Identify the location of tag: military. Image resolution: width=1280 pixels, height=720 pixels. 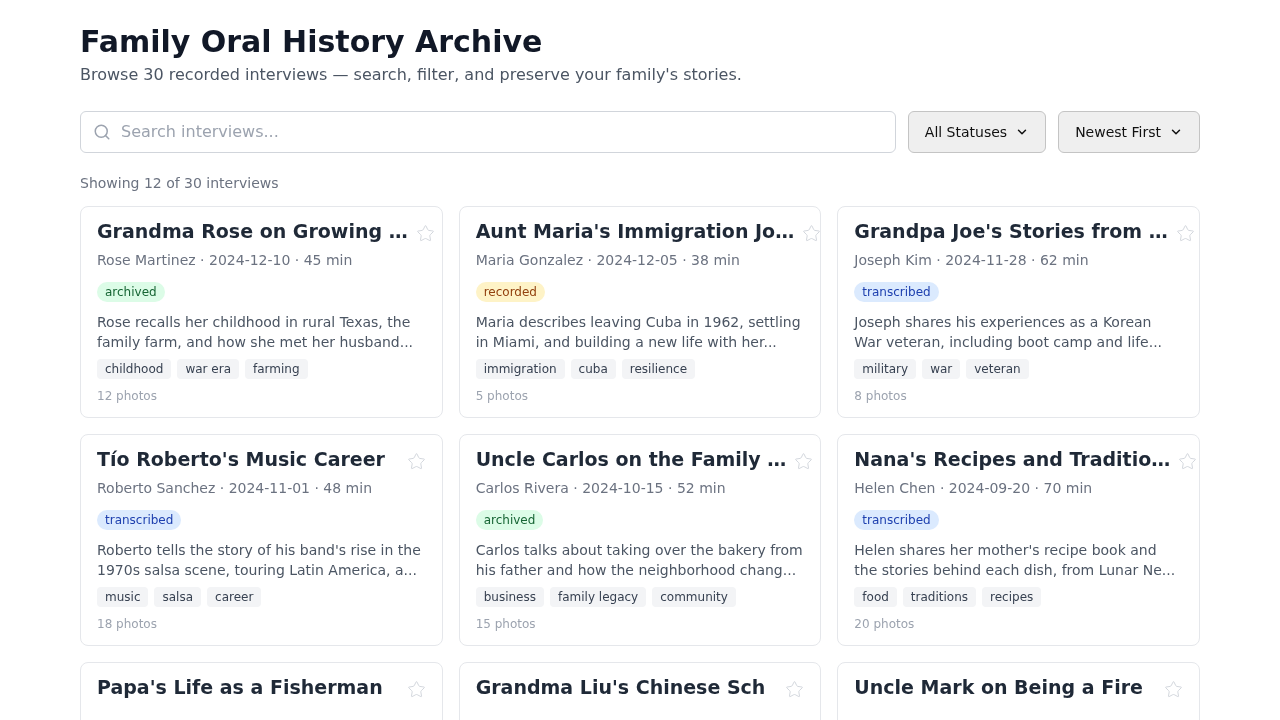
(885, 369).